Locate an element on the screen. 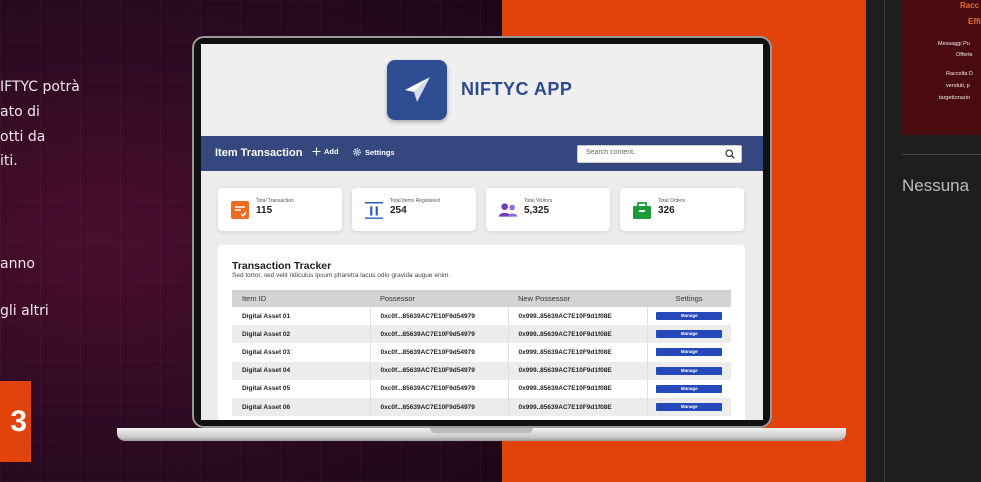 This screenshot has width=981, height=482. sidebar-separator is located at coordinates (941, 154).